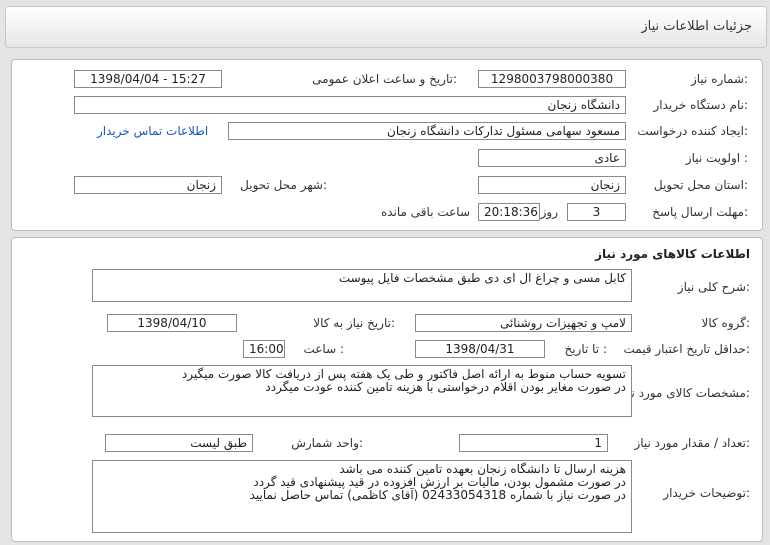 The width and height of the screenshot is (770, 545). I want to click on group-field: لامپ و تجهیزات روشنائی, so click(523, 323).